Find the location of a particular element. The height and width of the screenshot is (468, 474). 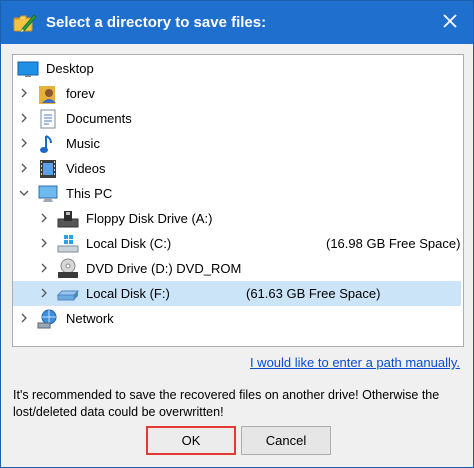

tree-item-documents: Documents is located at coordinates (237, 118).